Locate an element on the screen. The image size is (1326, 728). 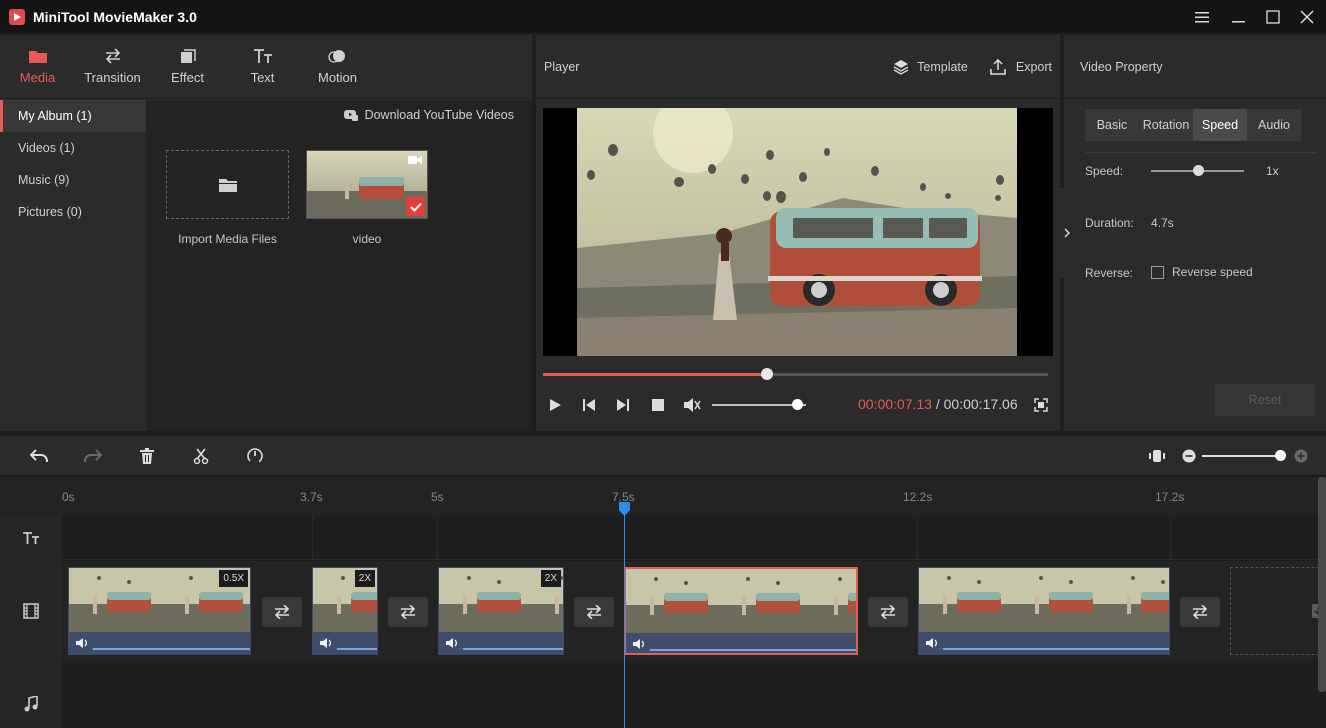
music-track is located at coordinates (690, 695).